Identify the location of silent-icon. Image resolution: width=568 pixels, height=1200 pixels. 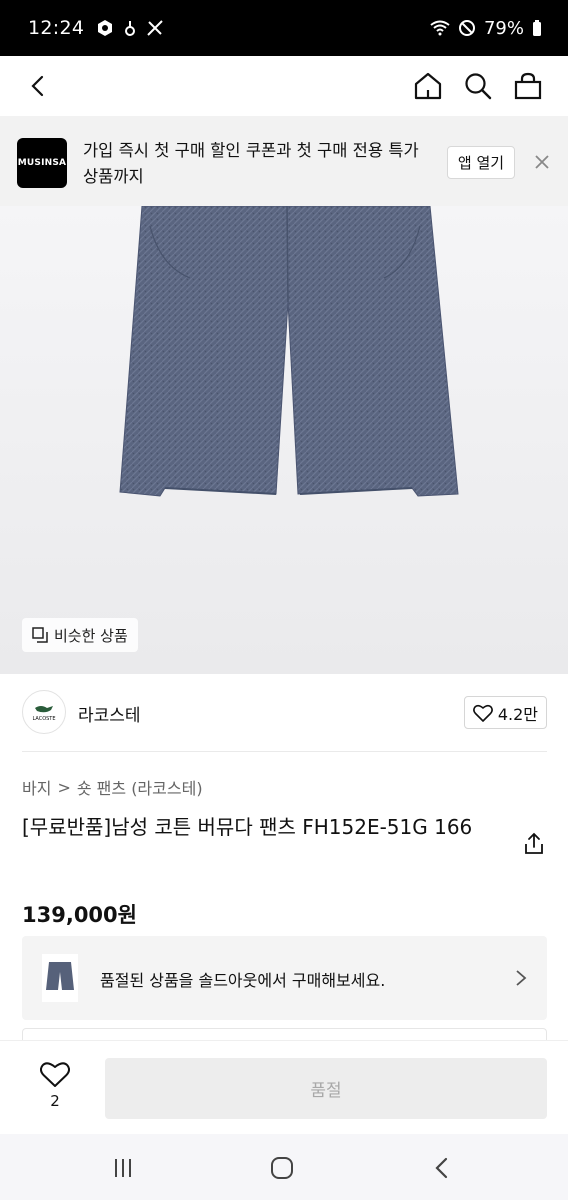
(130, 28).